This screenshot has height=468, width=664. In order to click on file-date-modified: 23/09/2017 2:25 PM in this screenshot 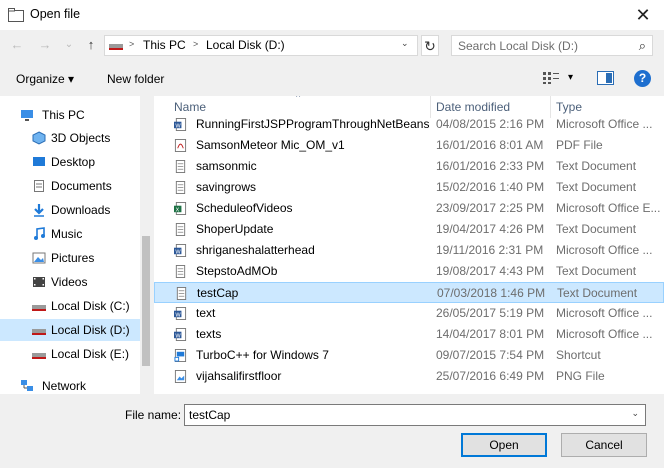, I will do `click(490, 208)`.